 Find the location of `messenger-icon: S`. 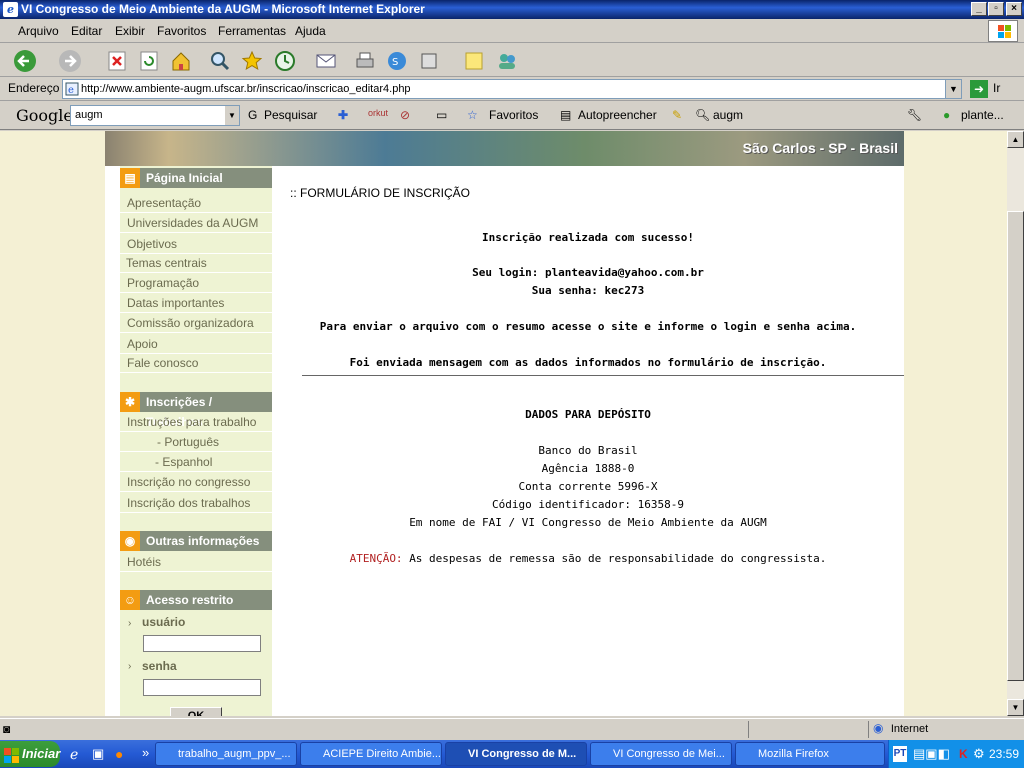

messenger-icon: S is located at coordinates (397, 61).